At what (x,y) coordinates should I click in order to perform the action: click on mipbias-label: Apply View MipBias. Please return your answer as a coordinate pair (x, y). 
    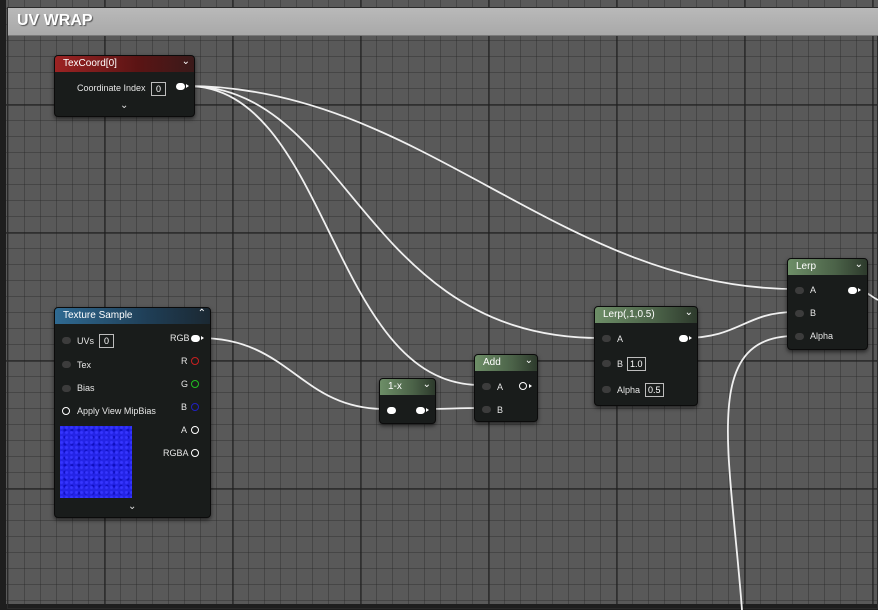
    Looking at the image, I should click on (116, 411).